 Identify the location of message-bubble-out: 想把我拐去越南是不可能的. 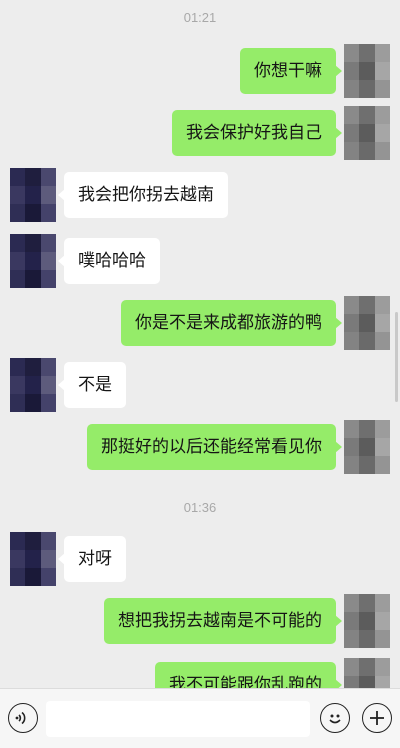
(223, 621).